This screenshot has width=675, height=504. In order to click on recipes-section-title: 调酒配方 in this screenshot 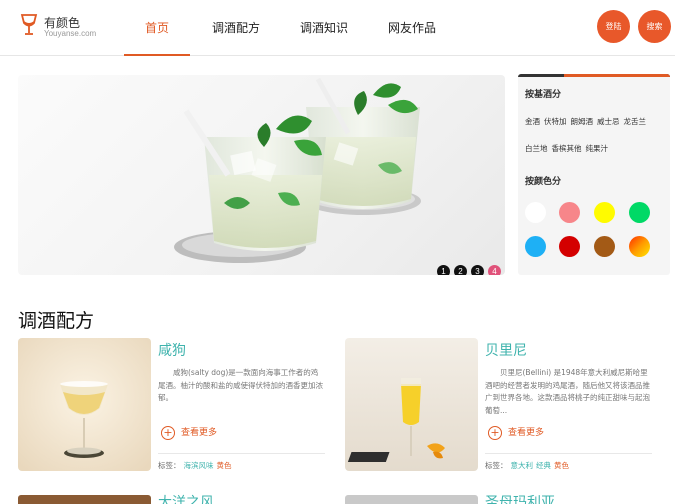, I will do `click(56, 321)`.